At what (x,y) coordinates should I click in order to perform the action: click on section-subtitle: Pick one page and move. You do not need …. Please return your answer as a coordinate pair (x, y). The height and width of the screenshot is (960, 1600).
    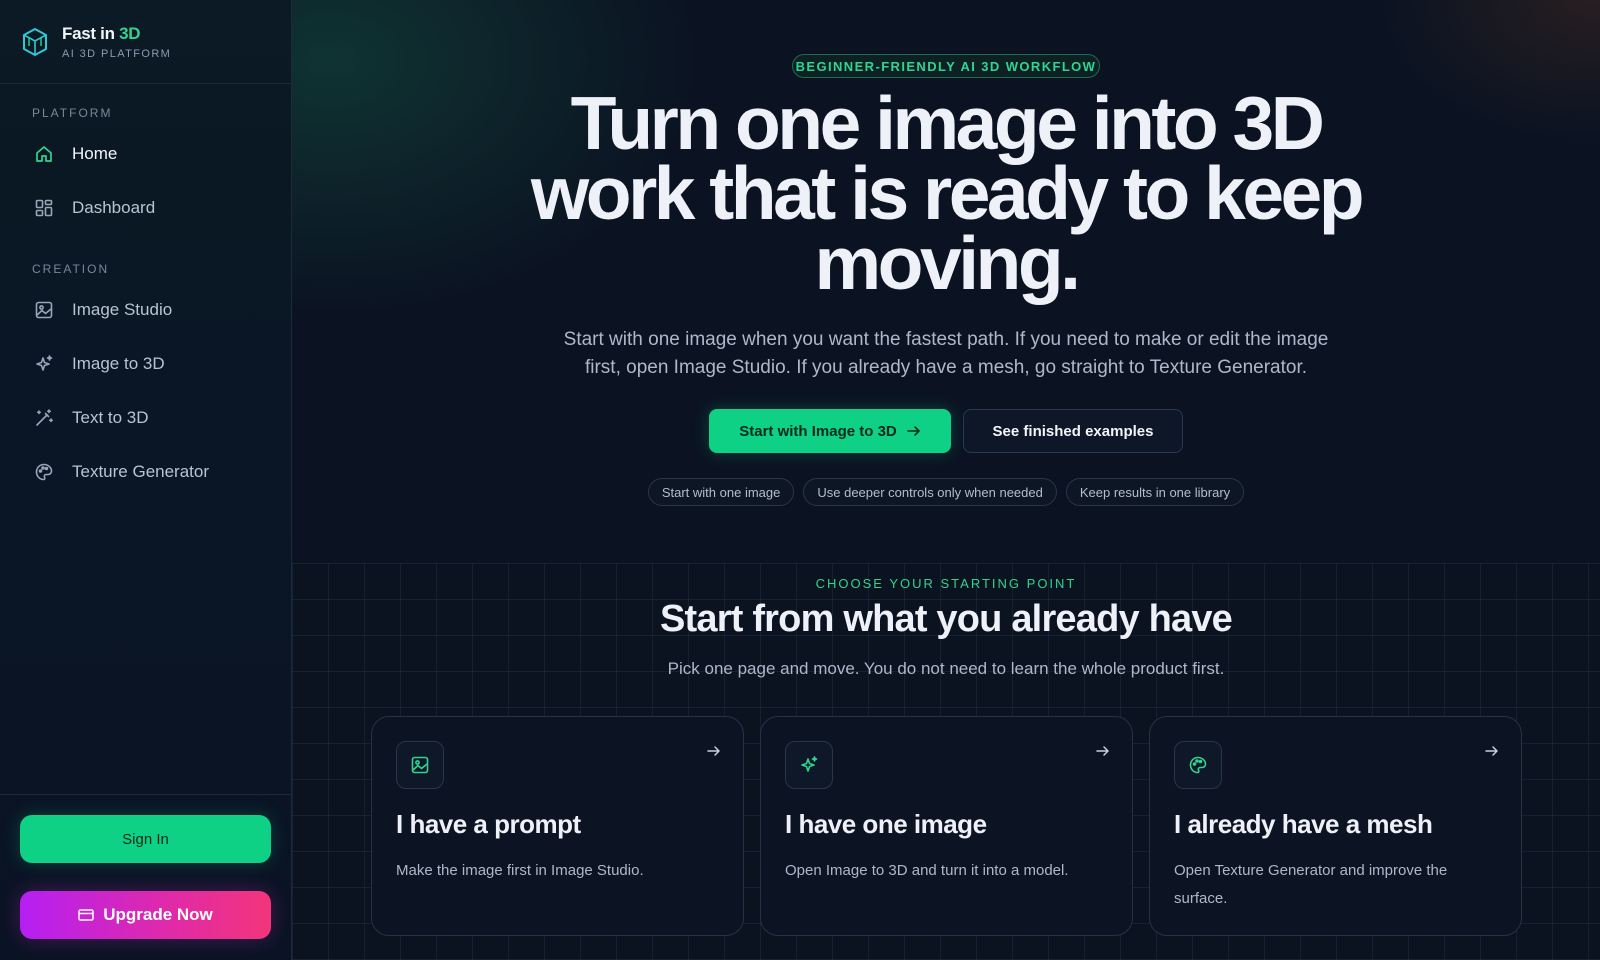
    Looking at the image, I should click on (946, 668).